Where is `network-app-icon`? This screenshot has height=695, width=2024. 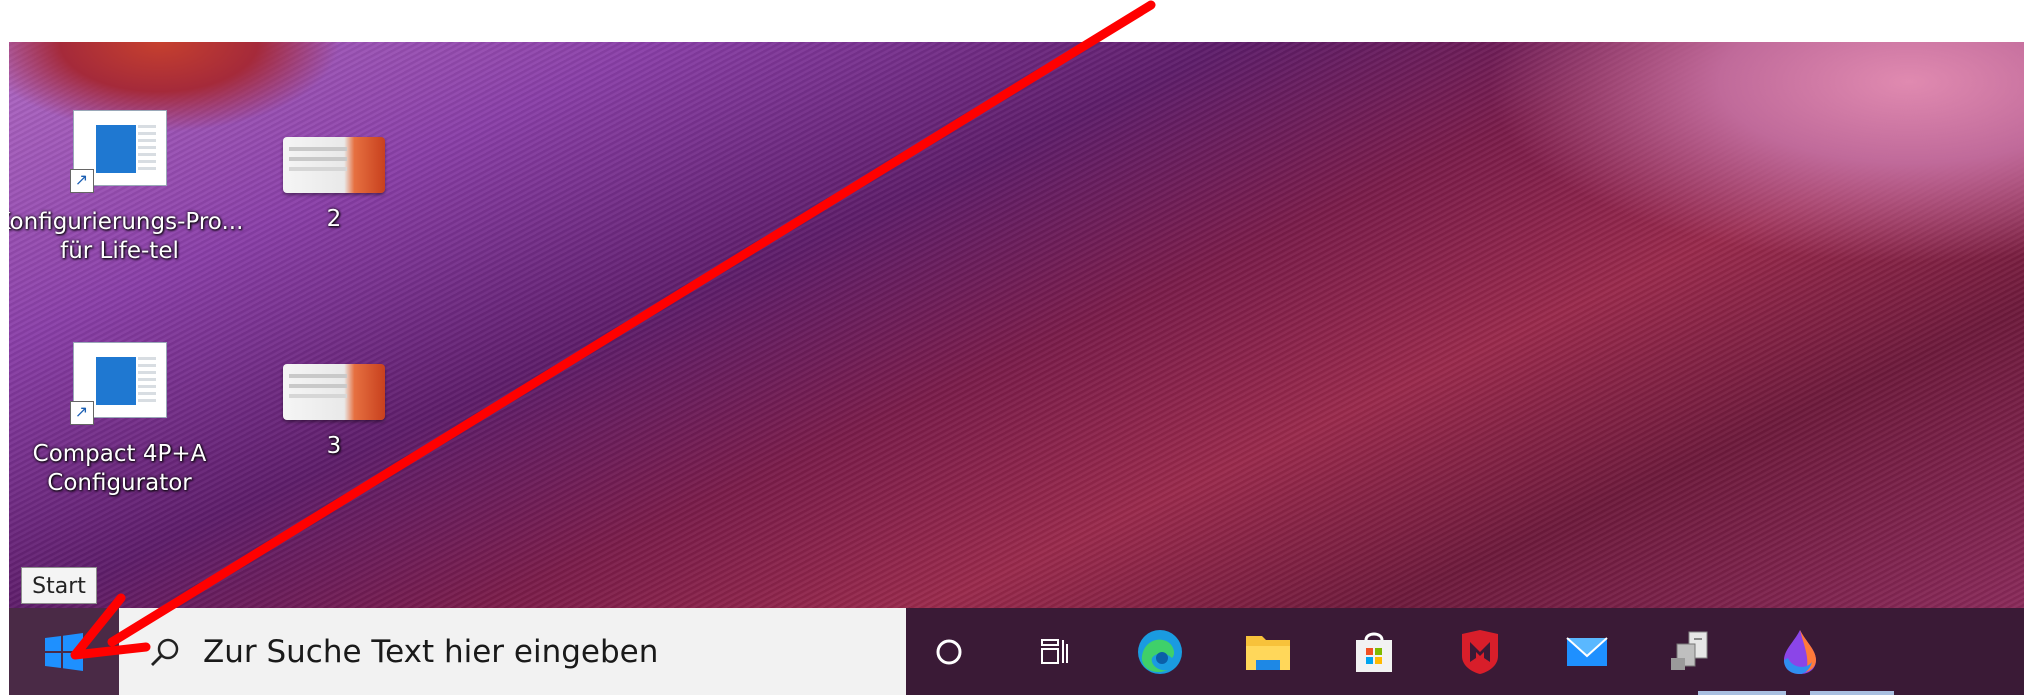
network-app-icon is located at coordinates (1691, 652).